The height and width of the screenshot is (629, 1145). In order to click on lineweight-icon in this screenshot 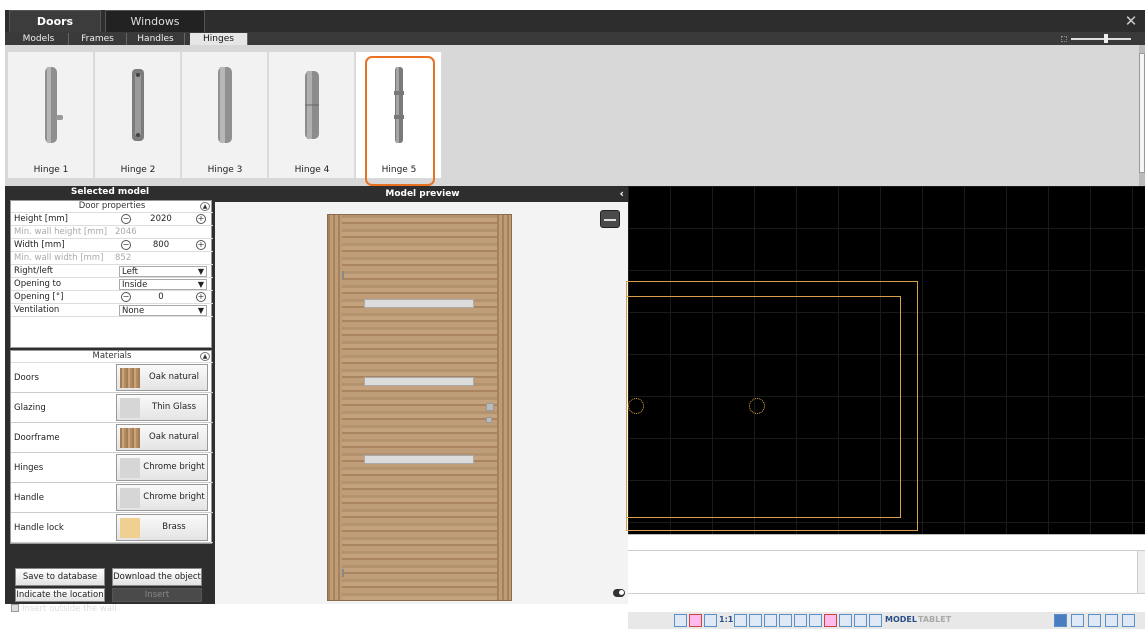, I will do `click(815, 620)`.